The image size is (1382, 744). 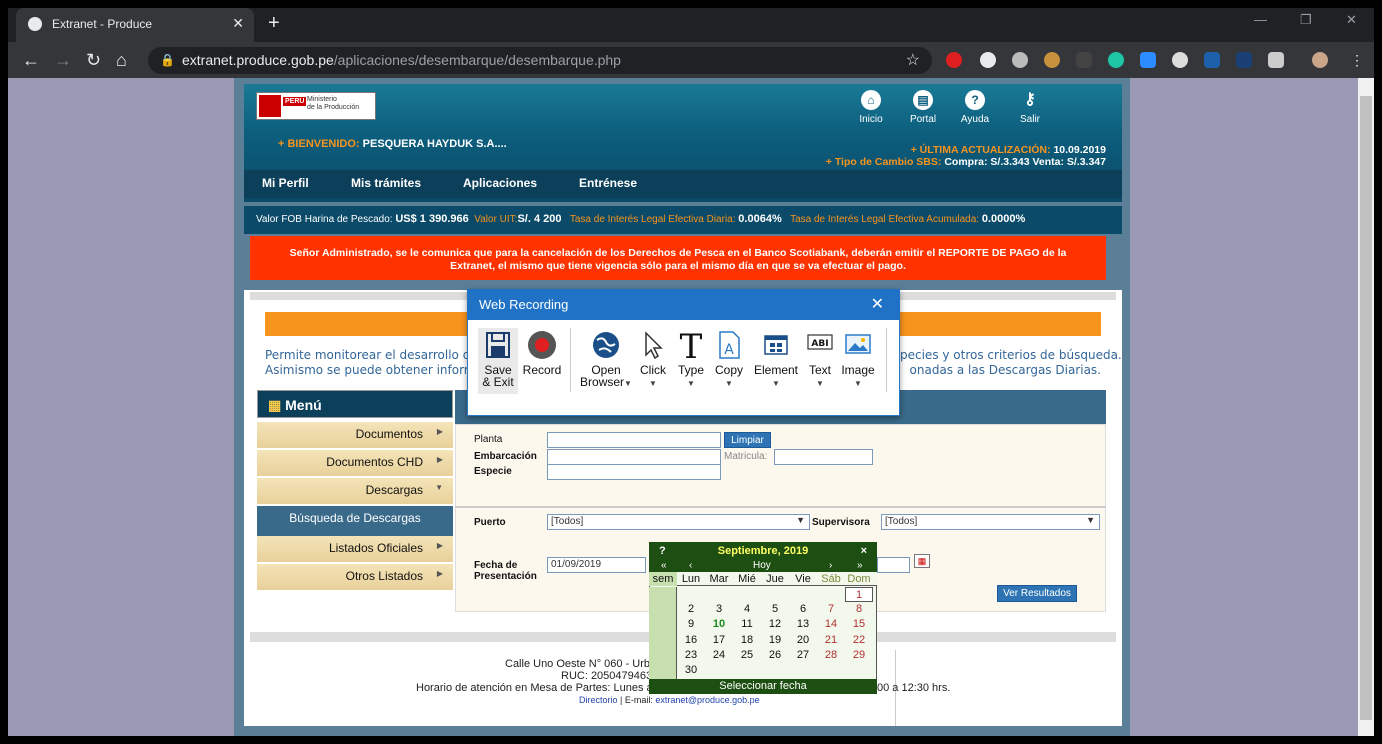 What do you see at coordinates (274, 23) in the screenshot?
I see `new-tab-button: +` at bounding box center [274, 23].